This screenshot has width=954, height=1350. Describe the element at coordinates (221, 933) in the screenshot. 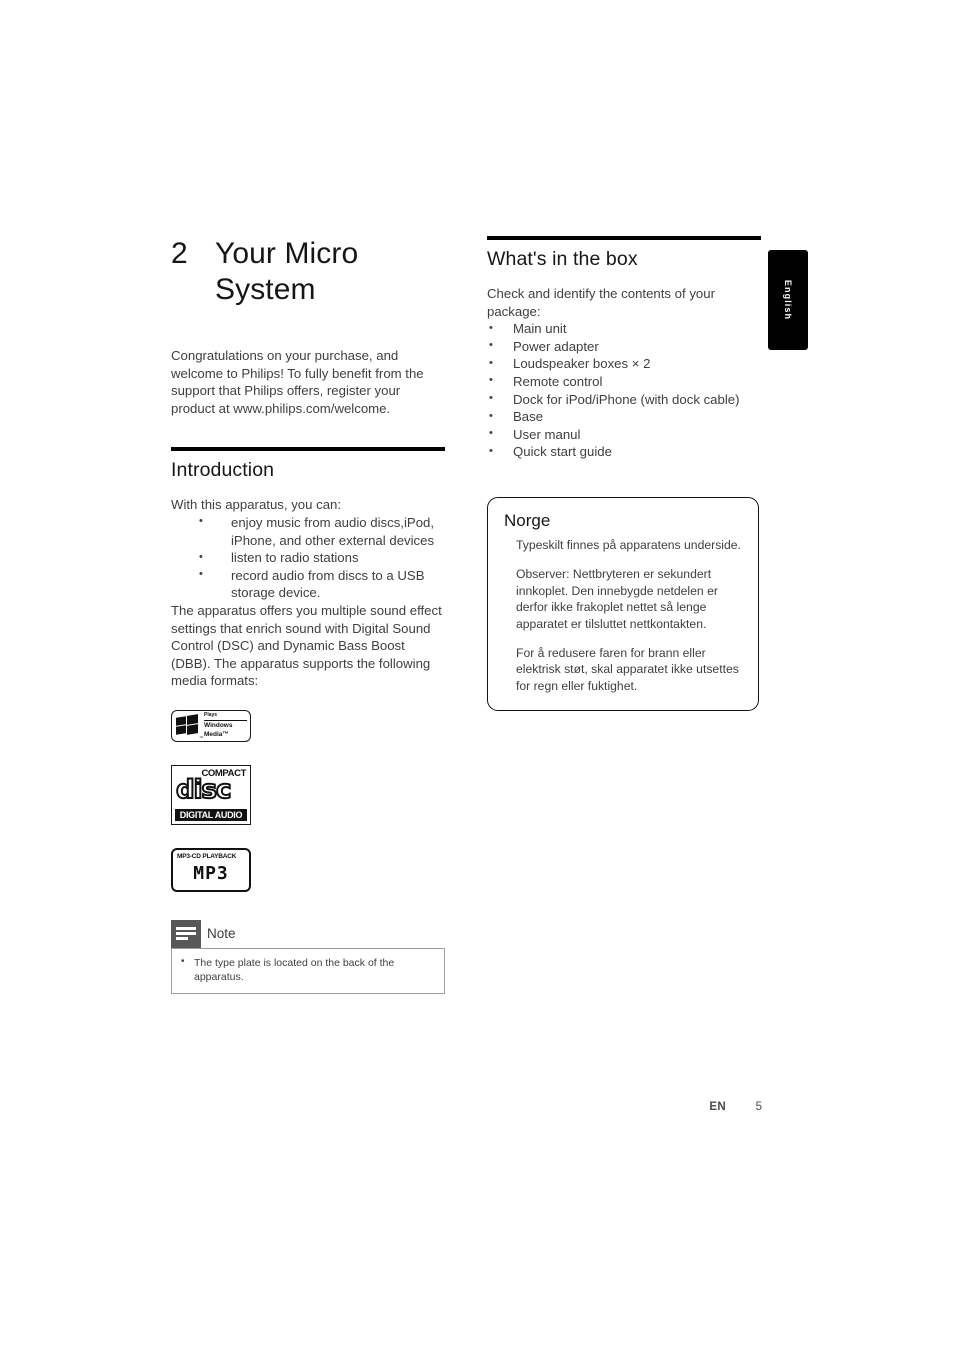

I see `note-title: Note` at that location.